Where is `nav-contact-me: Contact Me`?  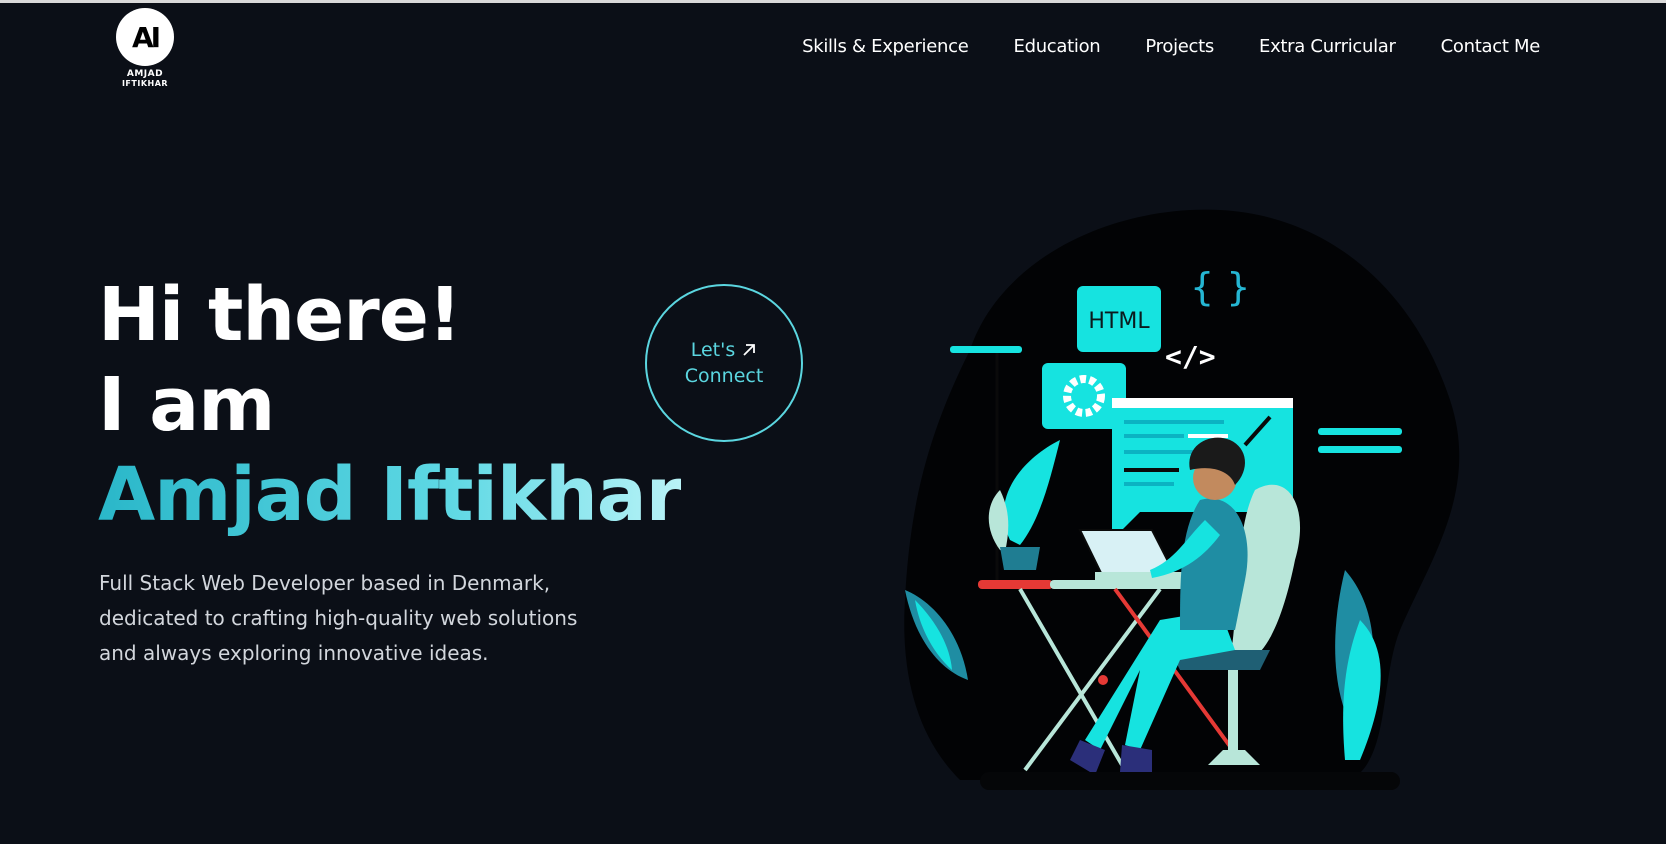 nav-contact-me: Contact Me is located at coordinates (1491, 46).